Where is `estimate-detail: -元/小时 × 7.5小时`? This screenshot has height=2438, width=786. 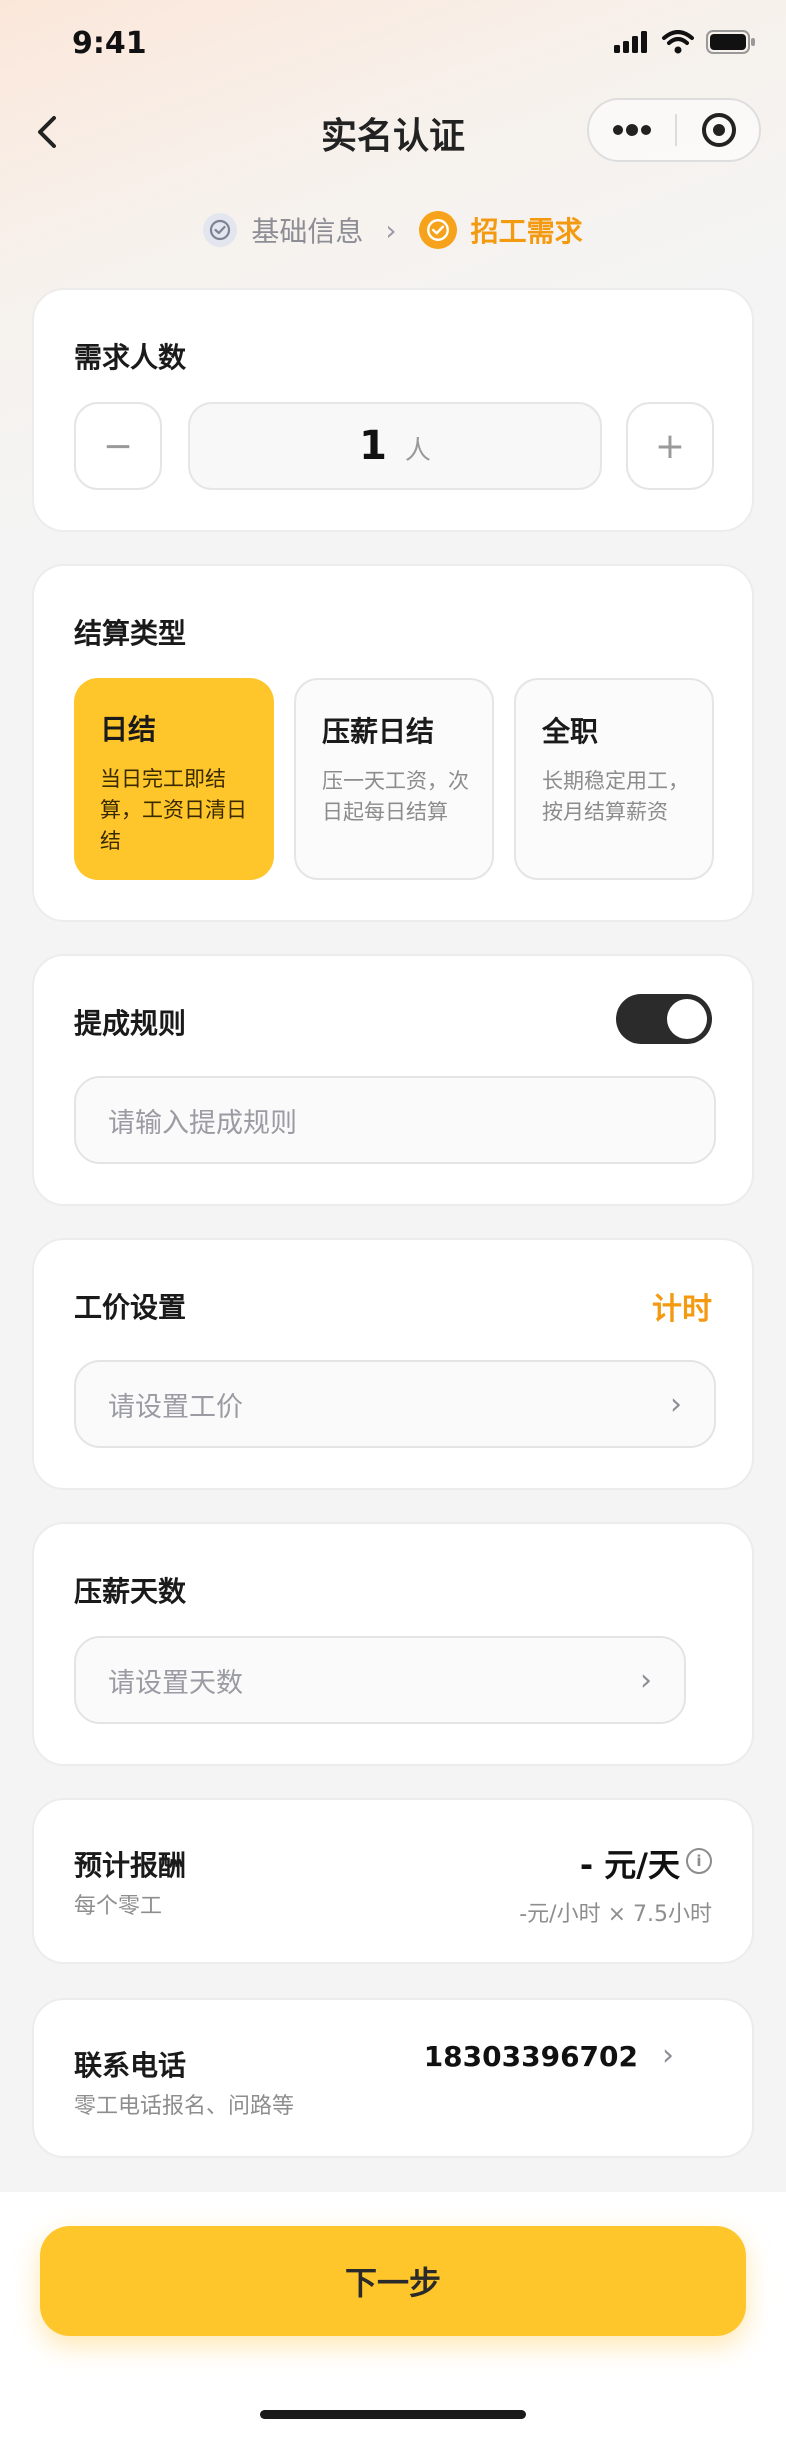 estimate-detail: -元/小时 × 7.5小时 is located at coordinates (615, 1914).